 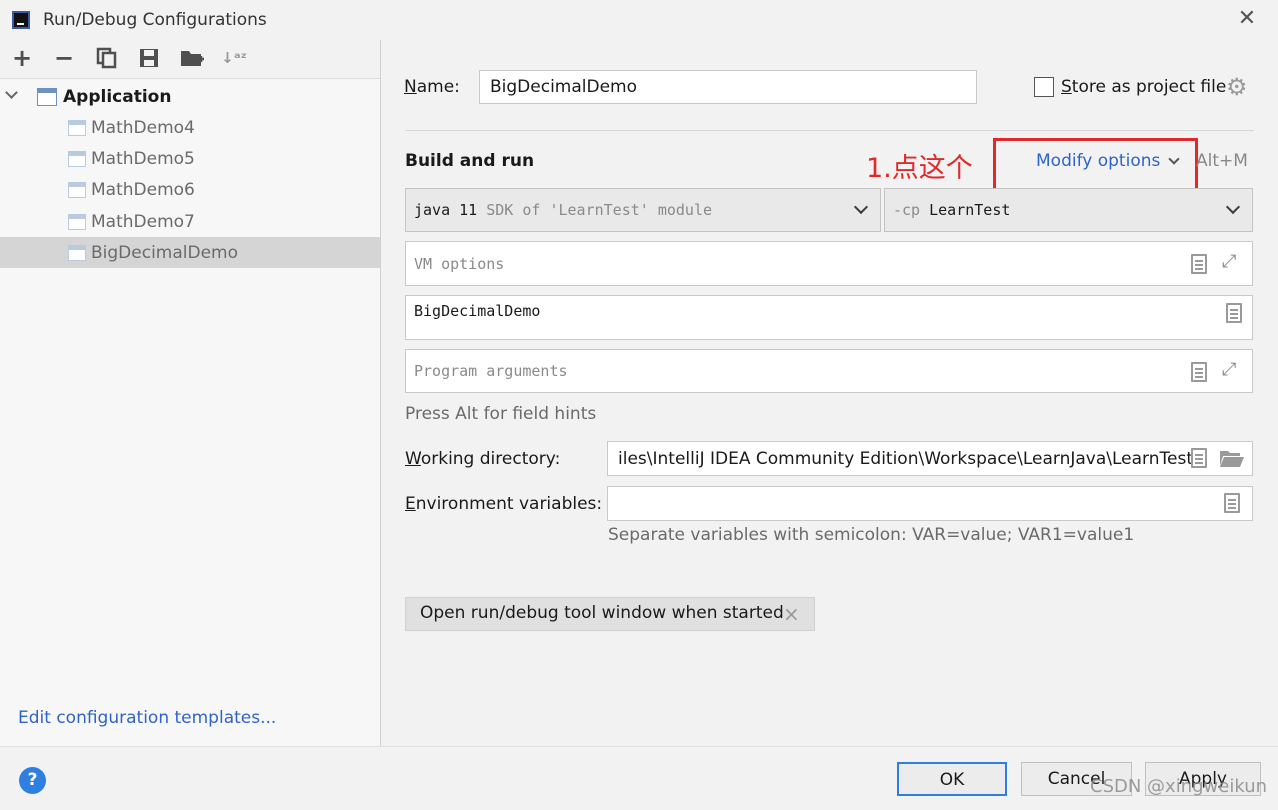 What do you see at coordinates (432, 87) in the screenshot?
I see `name-label: Name:` at bounding box center [432, 87].